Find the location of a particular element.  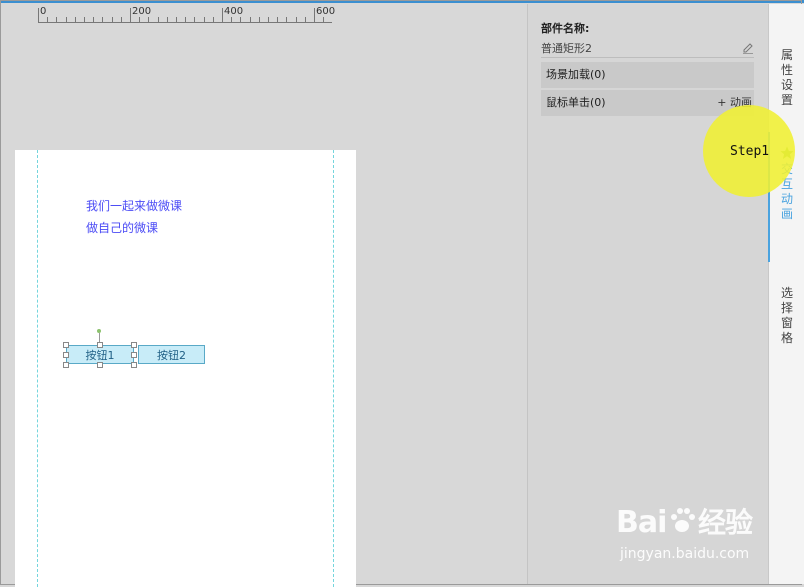

right-guide-line is located at coordinates (333, 368).